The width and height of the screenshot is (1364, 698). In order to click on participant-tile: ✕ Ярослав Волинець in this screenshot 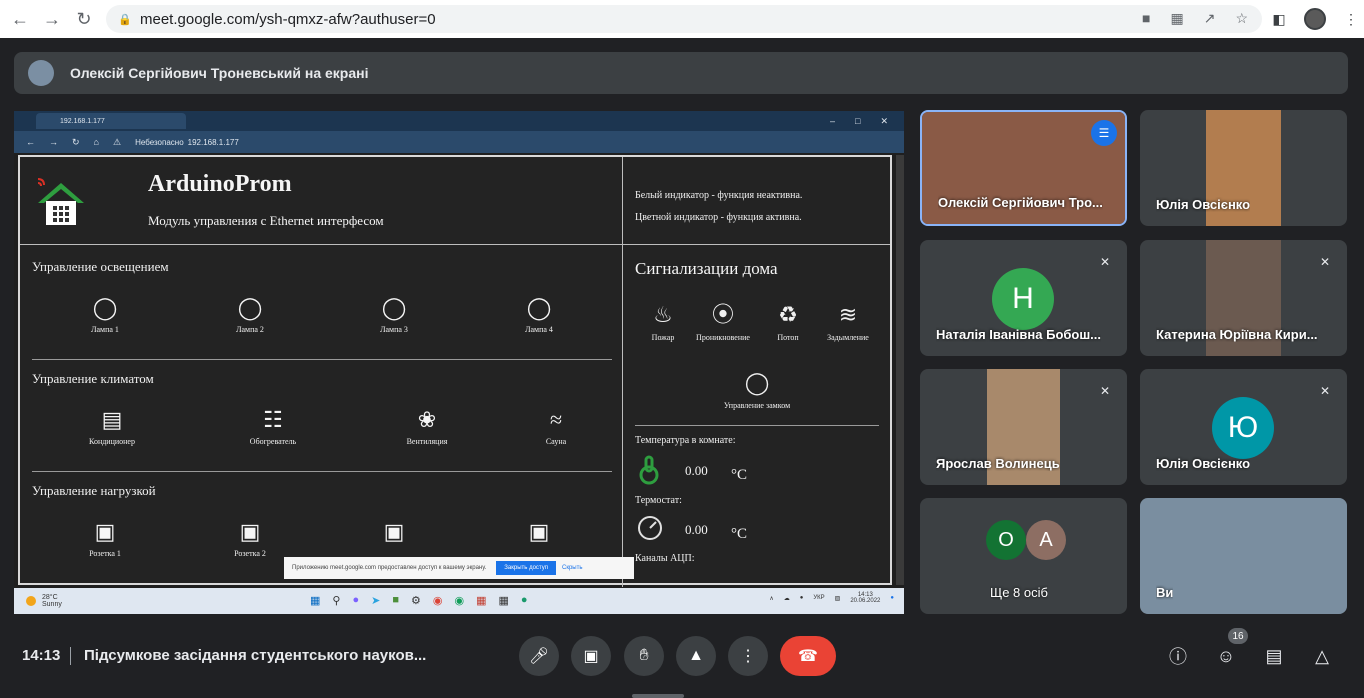, I will do `click(1023, 427)`.